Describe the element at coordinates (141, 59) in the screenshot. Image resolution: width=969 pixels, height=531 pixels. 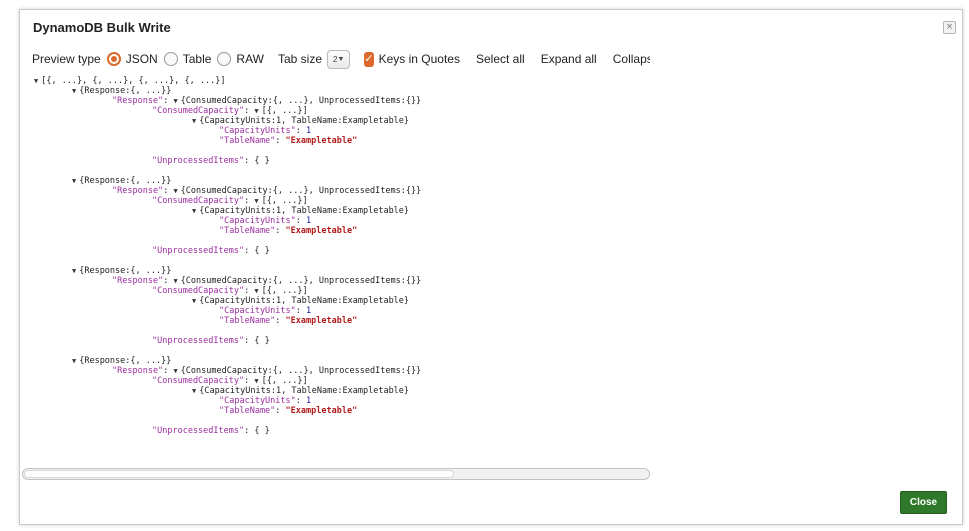
I see `radio-json-label: JSON` at that location.